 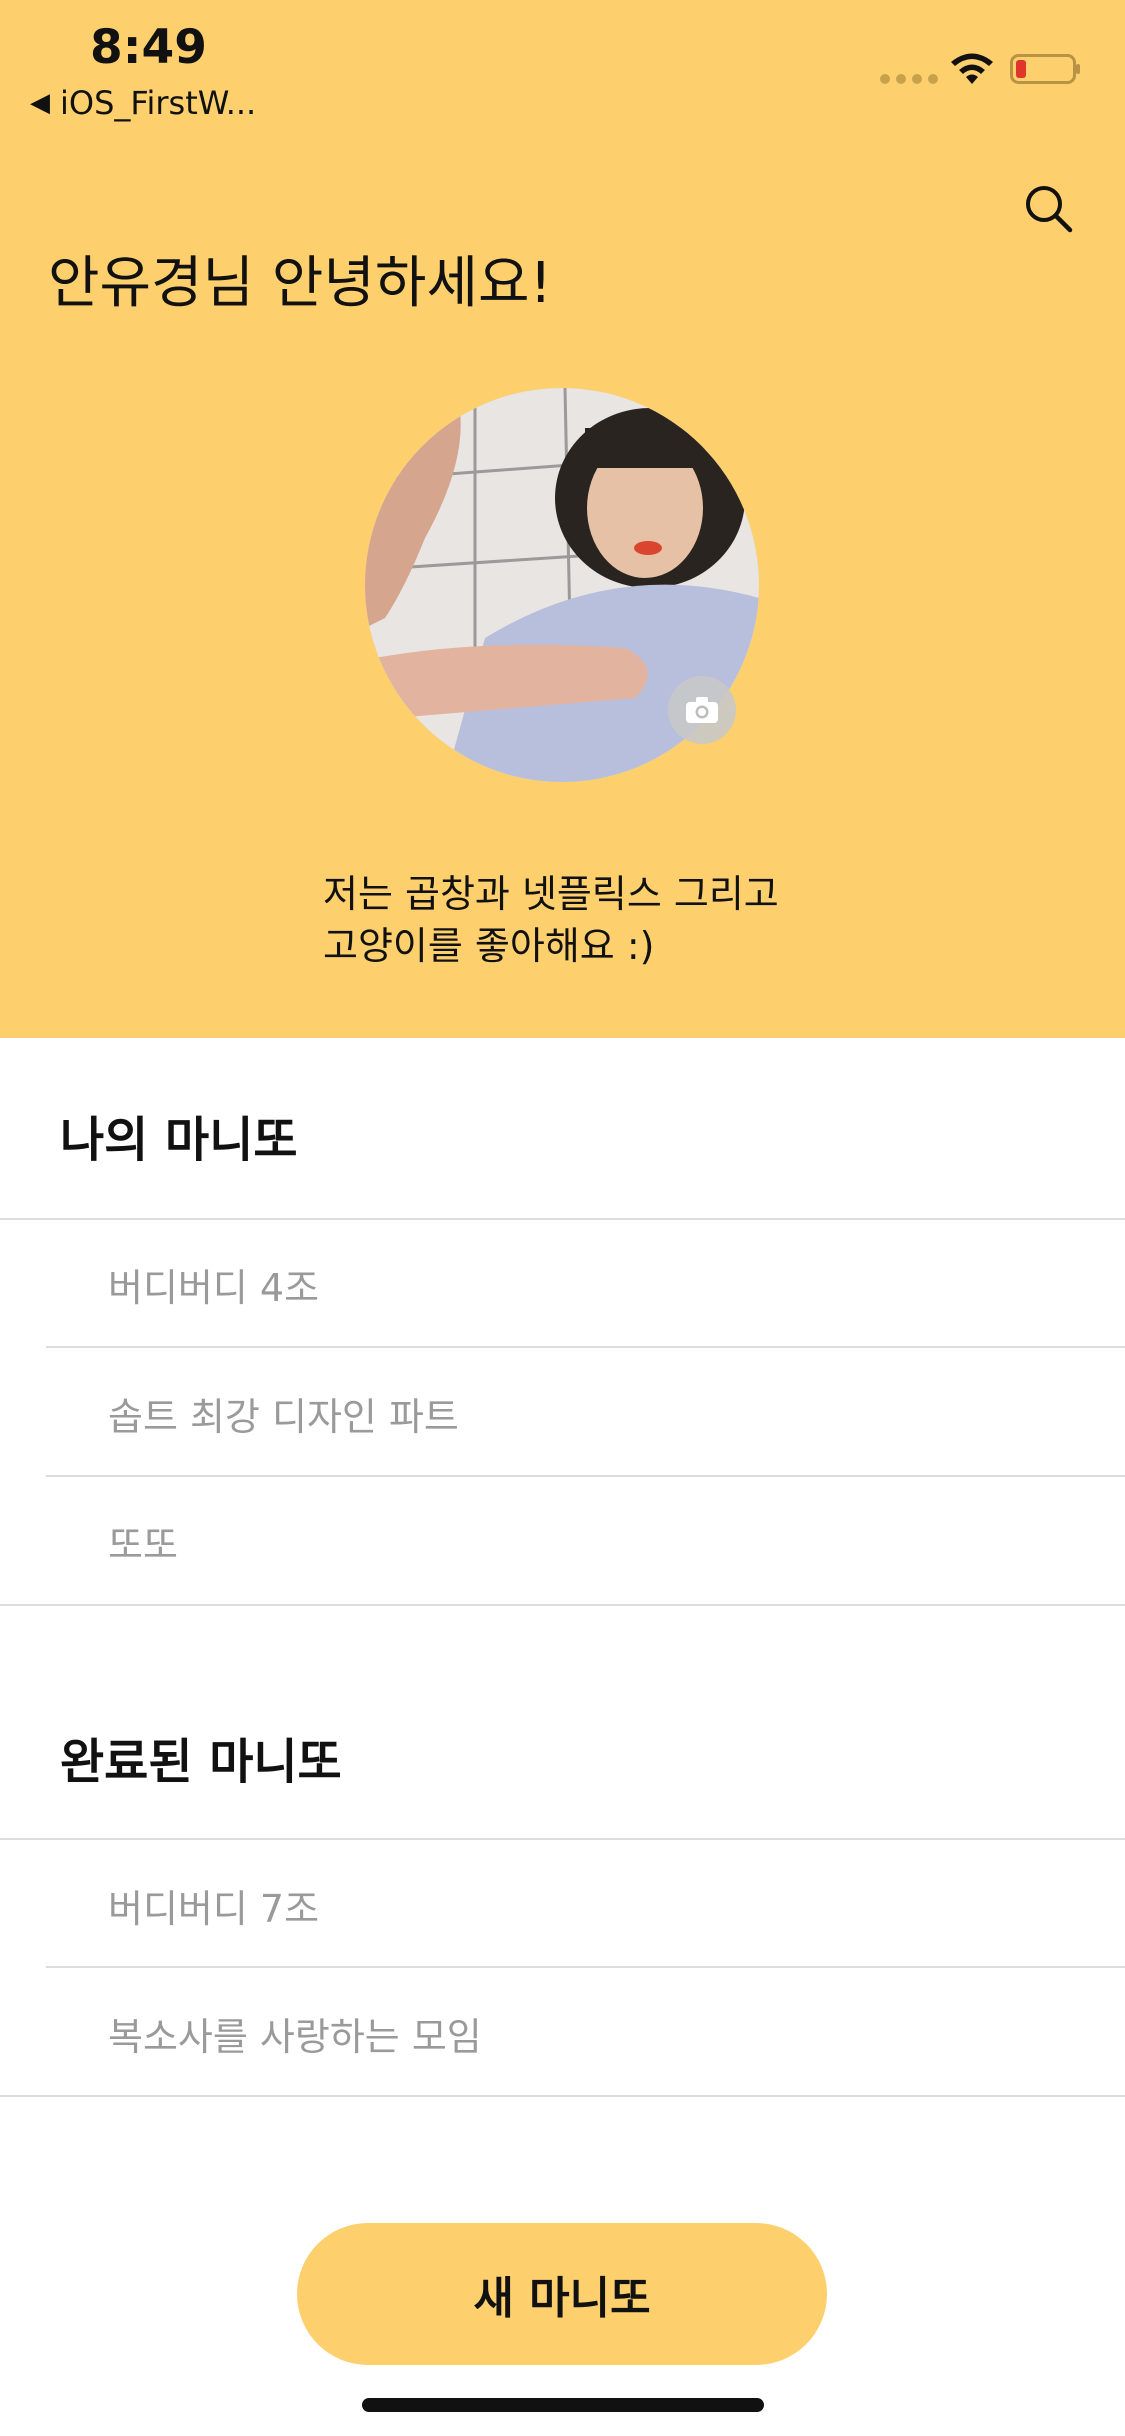 I want to click on home-indicator, so click(x=563, y=2405).